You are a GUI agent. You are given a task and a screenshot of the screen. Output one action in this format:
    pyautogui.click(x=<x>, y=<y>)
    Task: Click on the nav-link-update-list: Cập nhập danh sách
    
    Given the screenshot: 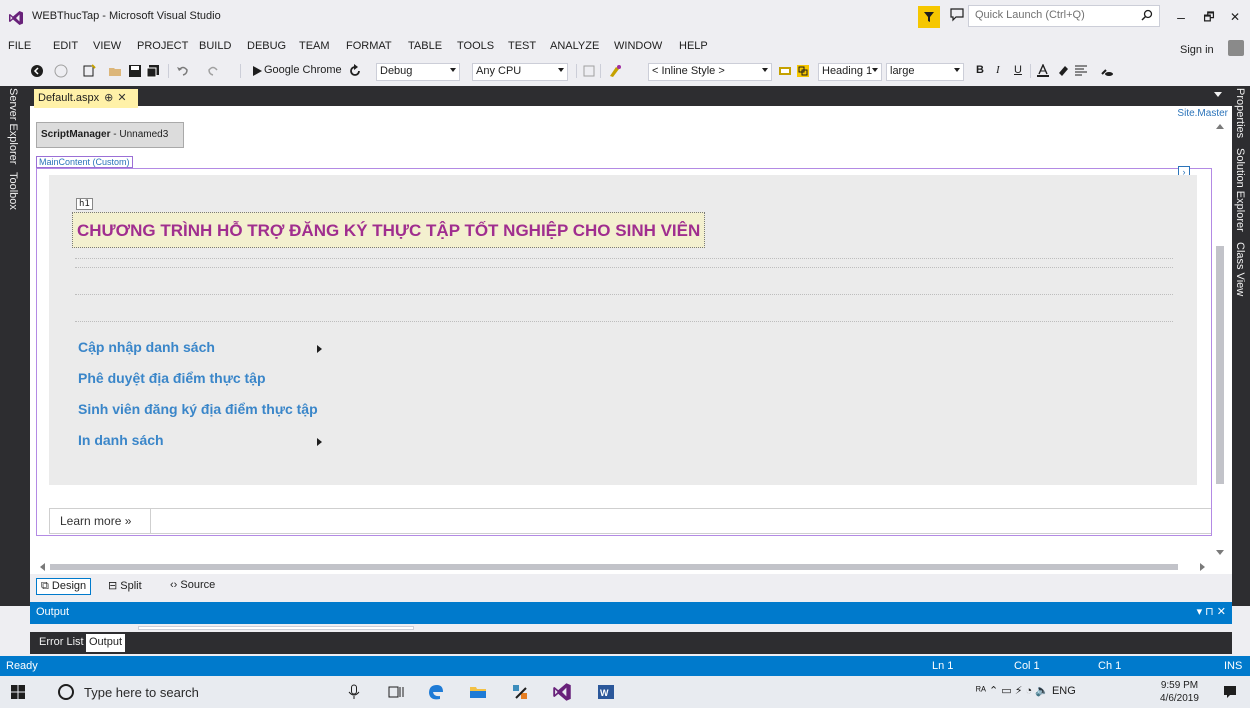 What is the action you would take?
    pyautogui.click(x=146, y=347)
    